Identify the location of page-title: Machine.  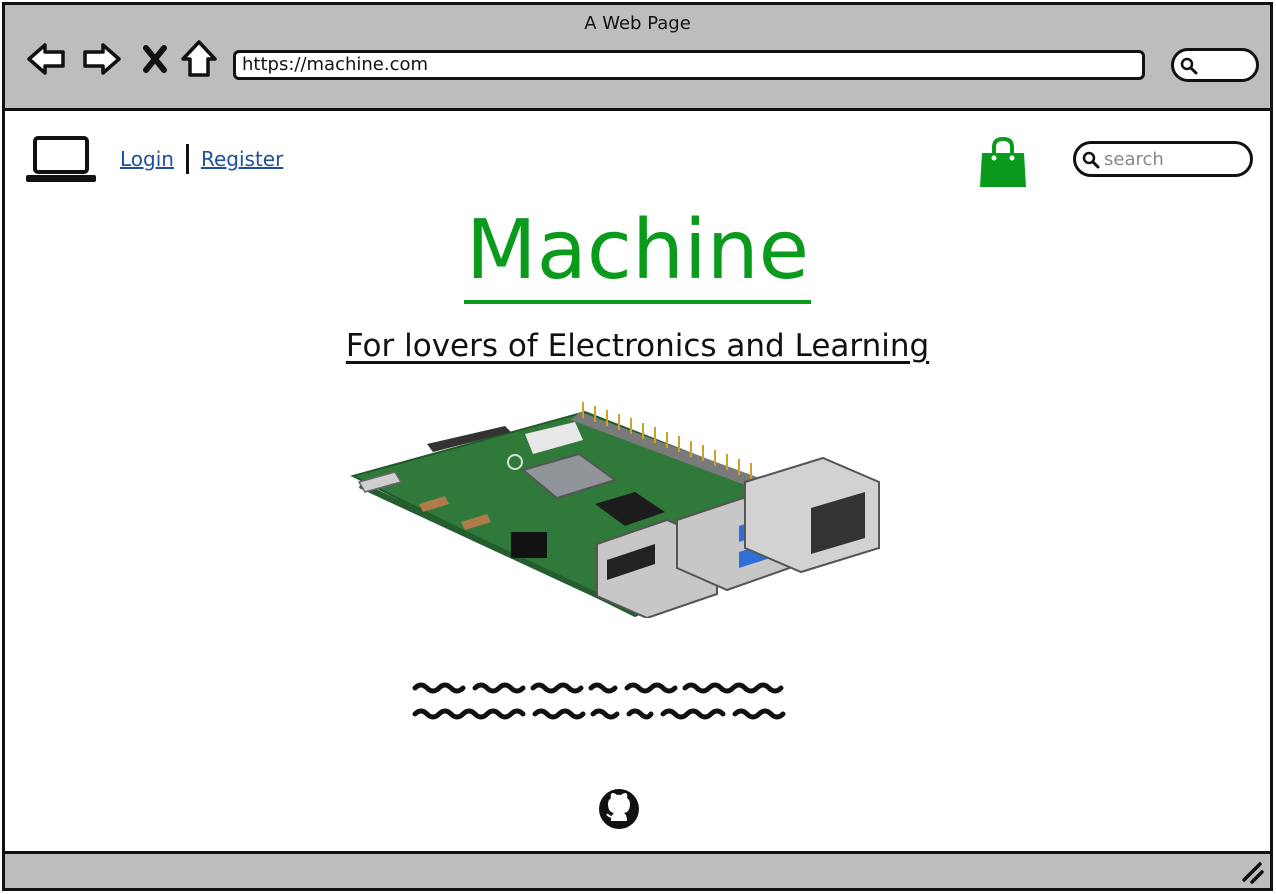
(637, 253).